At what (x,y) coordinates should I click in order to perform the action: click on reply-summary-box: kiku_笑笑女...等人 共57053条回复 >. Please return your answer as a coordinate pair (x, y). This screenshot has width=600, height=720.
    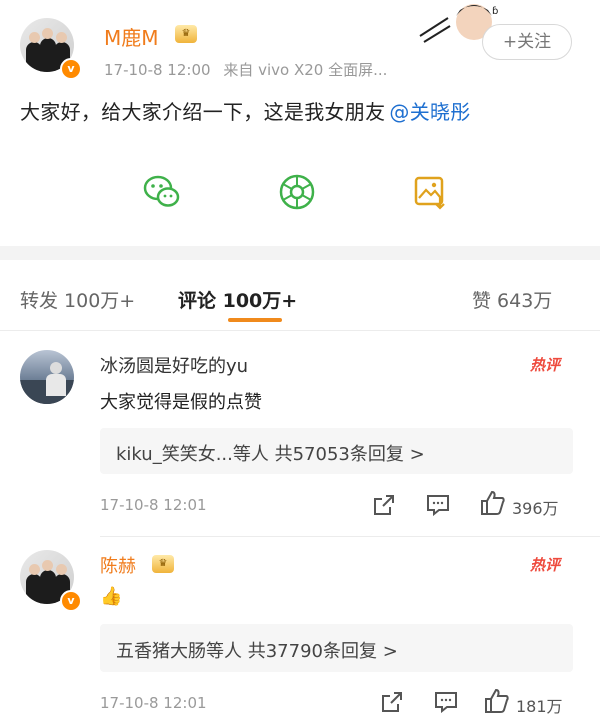
    Looking at the image, I should click on (336, 451).